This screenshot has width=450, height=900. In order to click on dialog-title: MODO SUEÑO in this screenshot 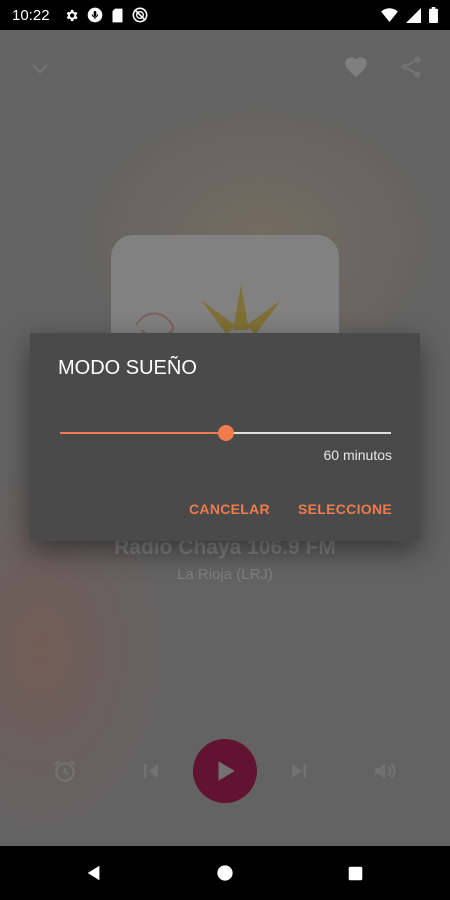, I will do `click(127, 368)`.